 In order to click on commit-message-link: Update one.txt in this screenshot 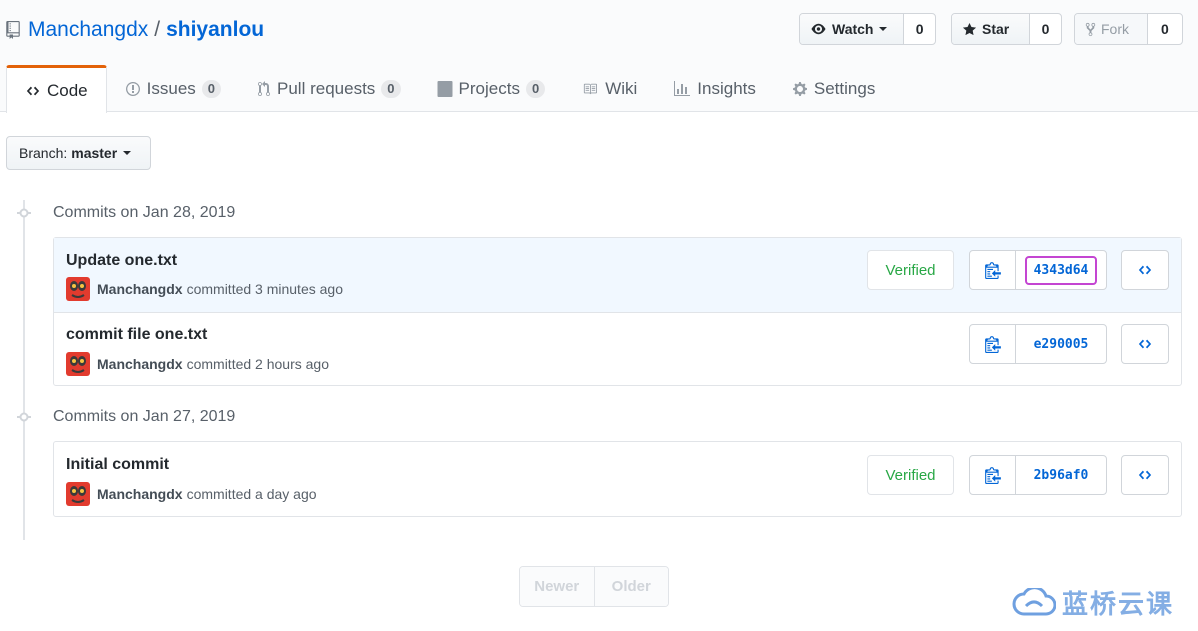, I will do `click(121, 261)`.